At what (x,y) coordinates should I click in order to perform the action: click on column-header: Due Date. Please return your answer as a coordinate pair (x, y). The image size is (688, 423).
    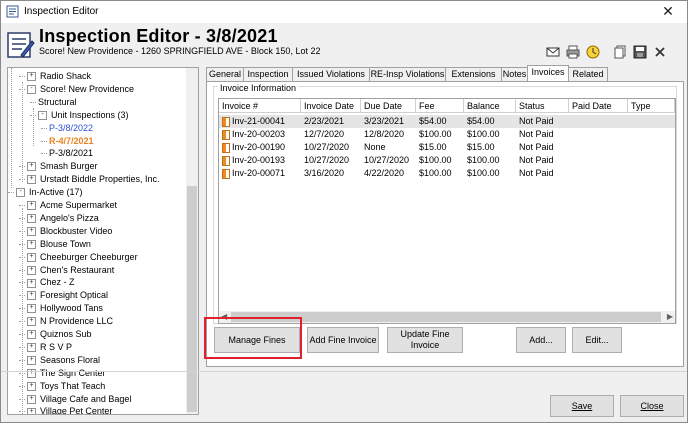
    Looking at the image, I should click on (388, 106).